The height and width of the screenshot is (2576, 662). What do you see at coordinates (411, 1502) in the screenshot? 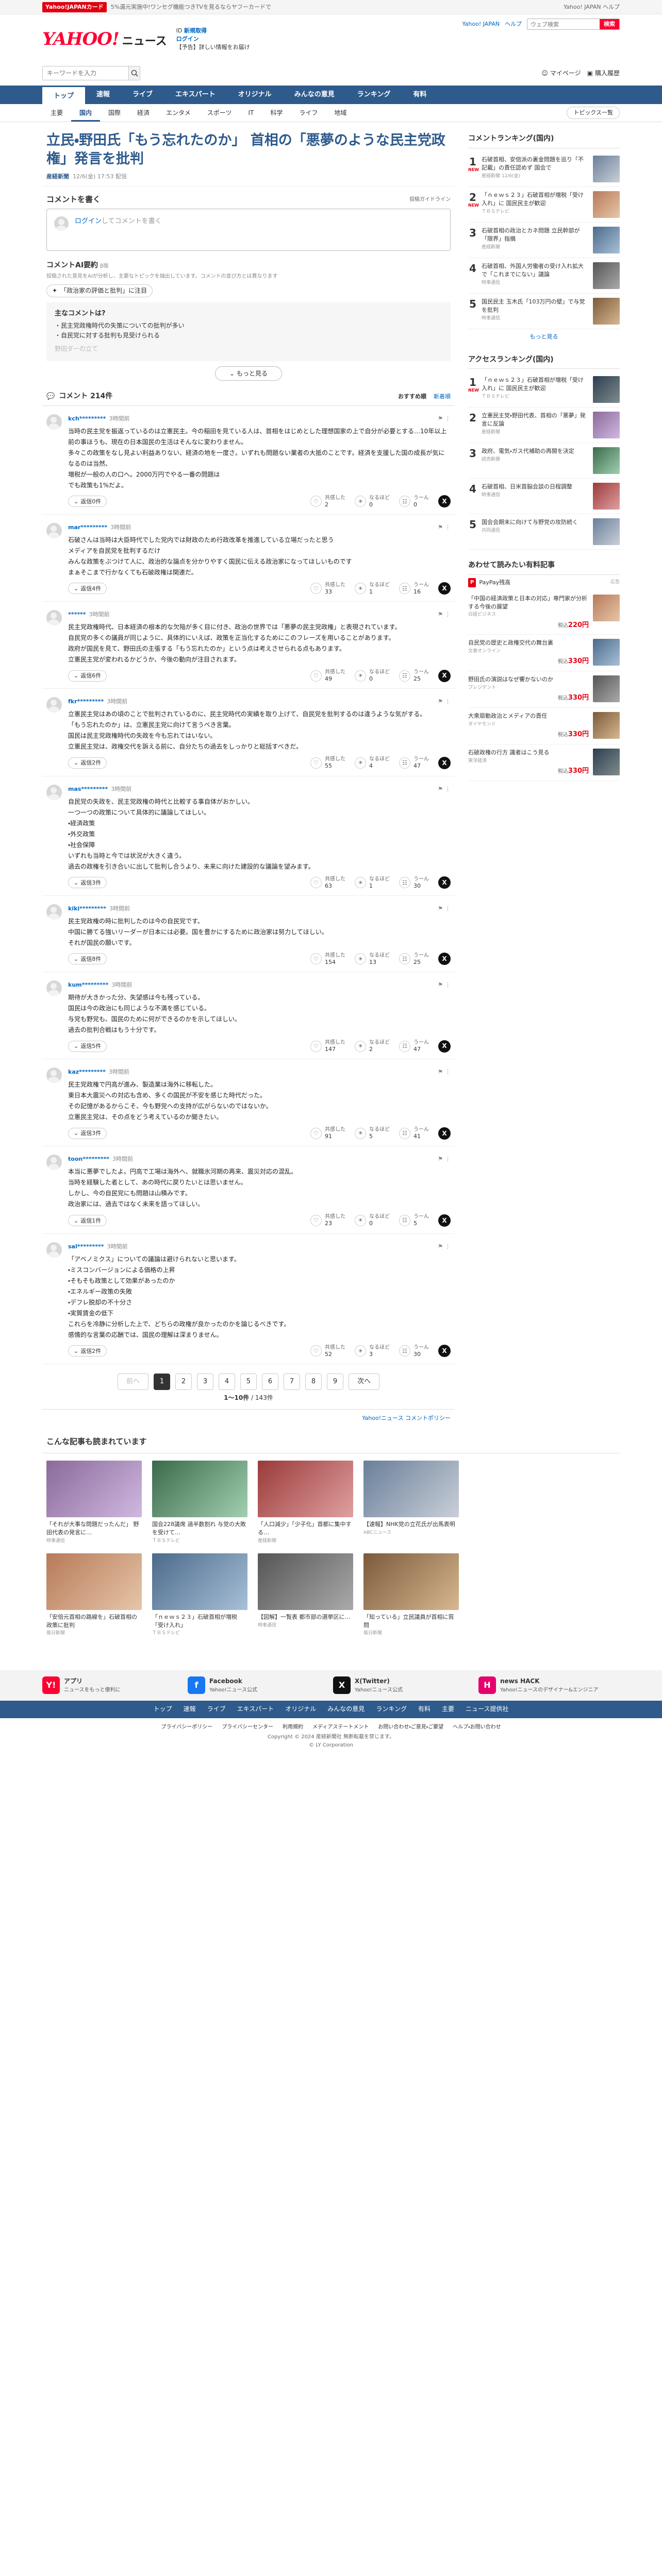
I see `recommended-card: 【速報】NHK党の立花氏が出馬表明 ABCニュース` at bounding box center [411, 1502].